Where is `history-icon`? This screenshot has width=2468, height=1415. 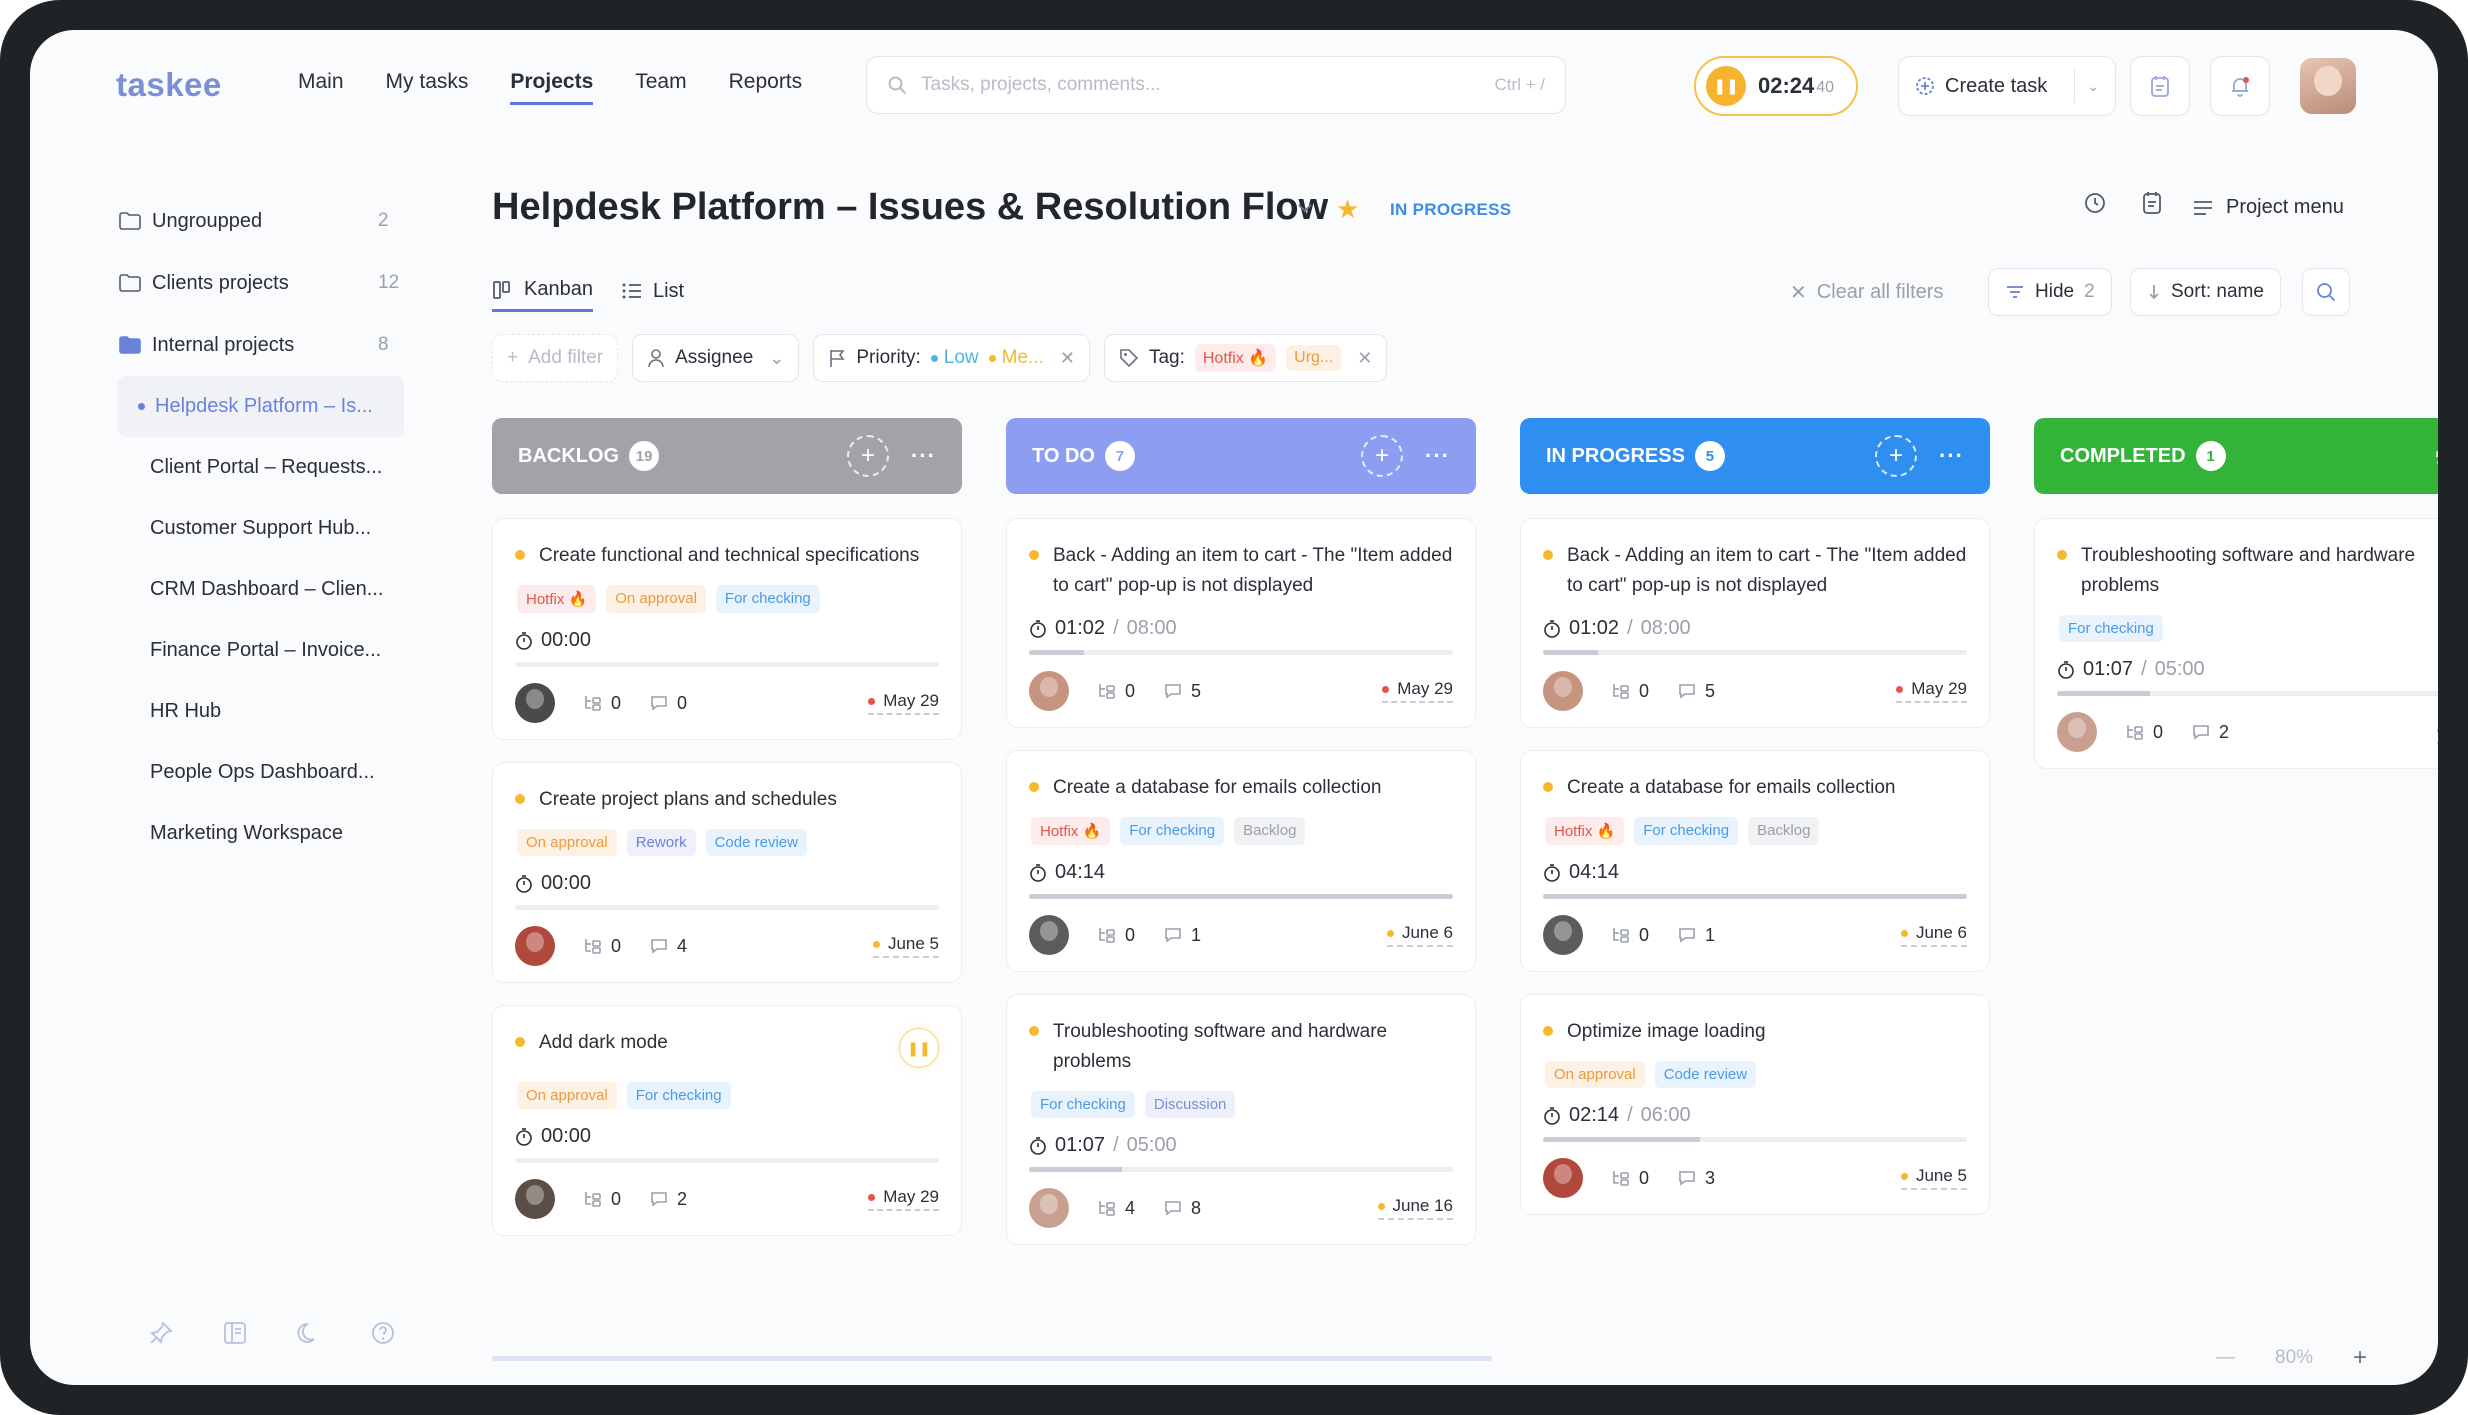 history-icon is located at coordinates (2095, 203).